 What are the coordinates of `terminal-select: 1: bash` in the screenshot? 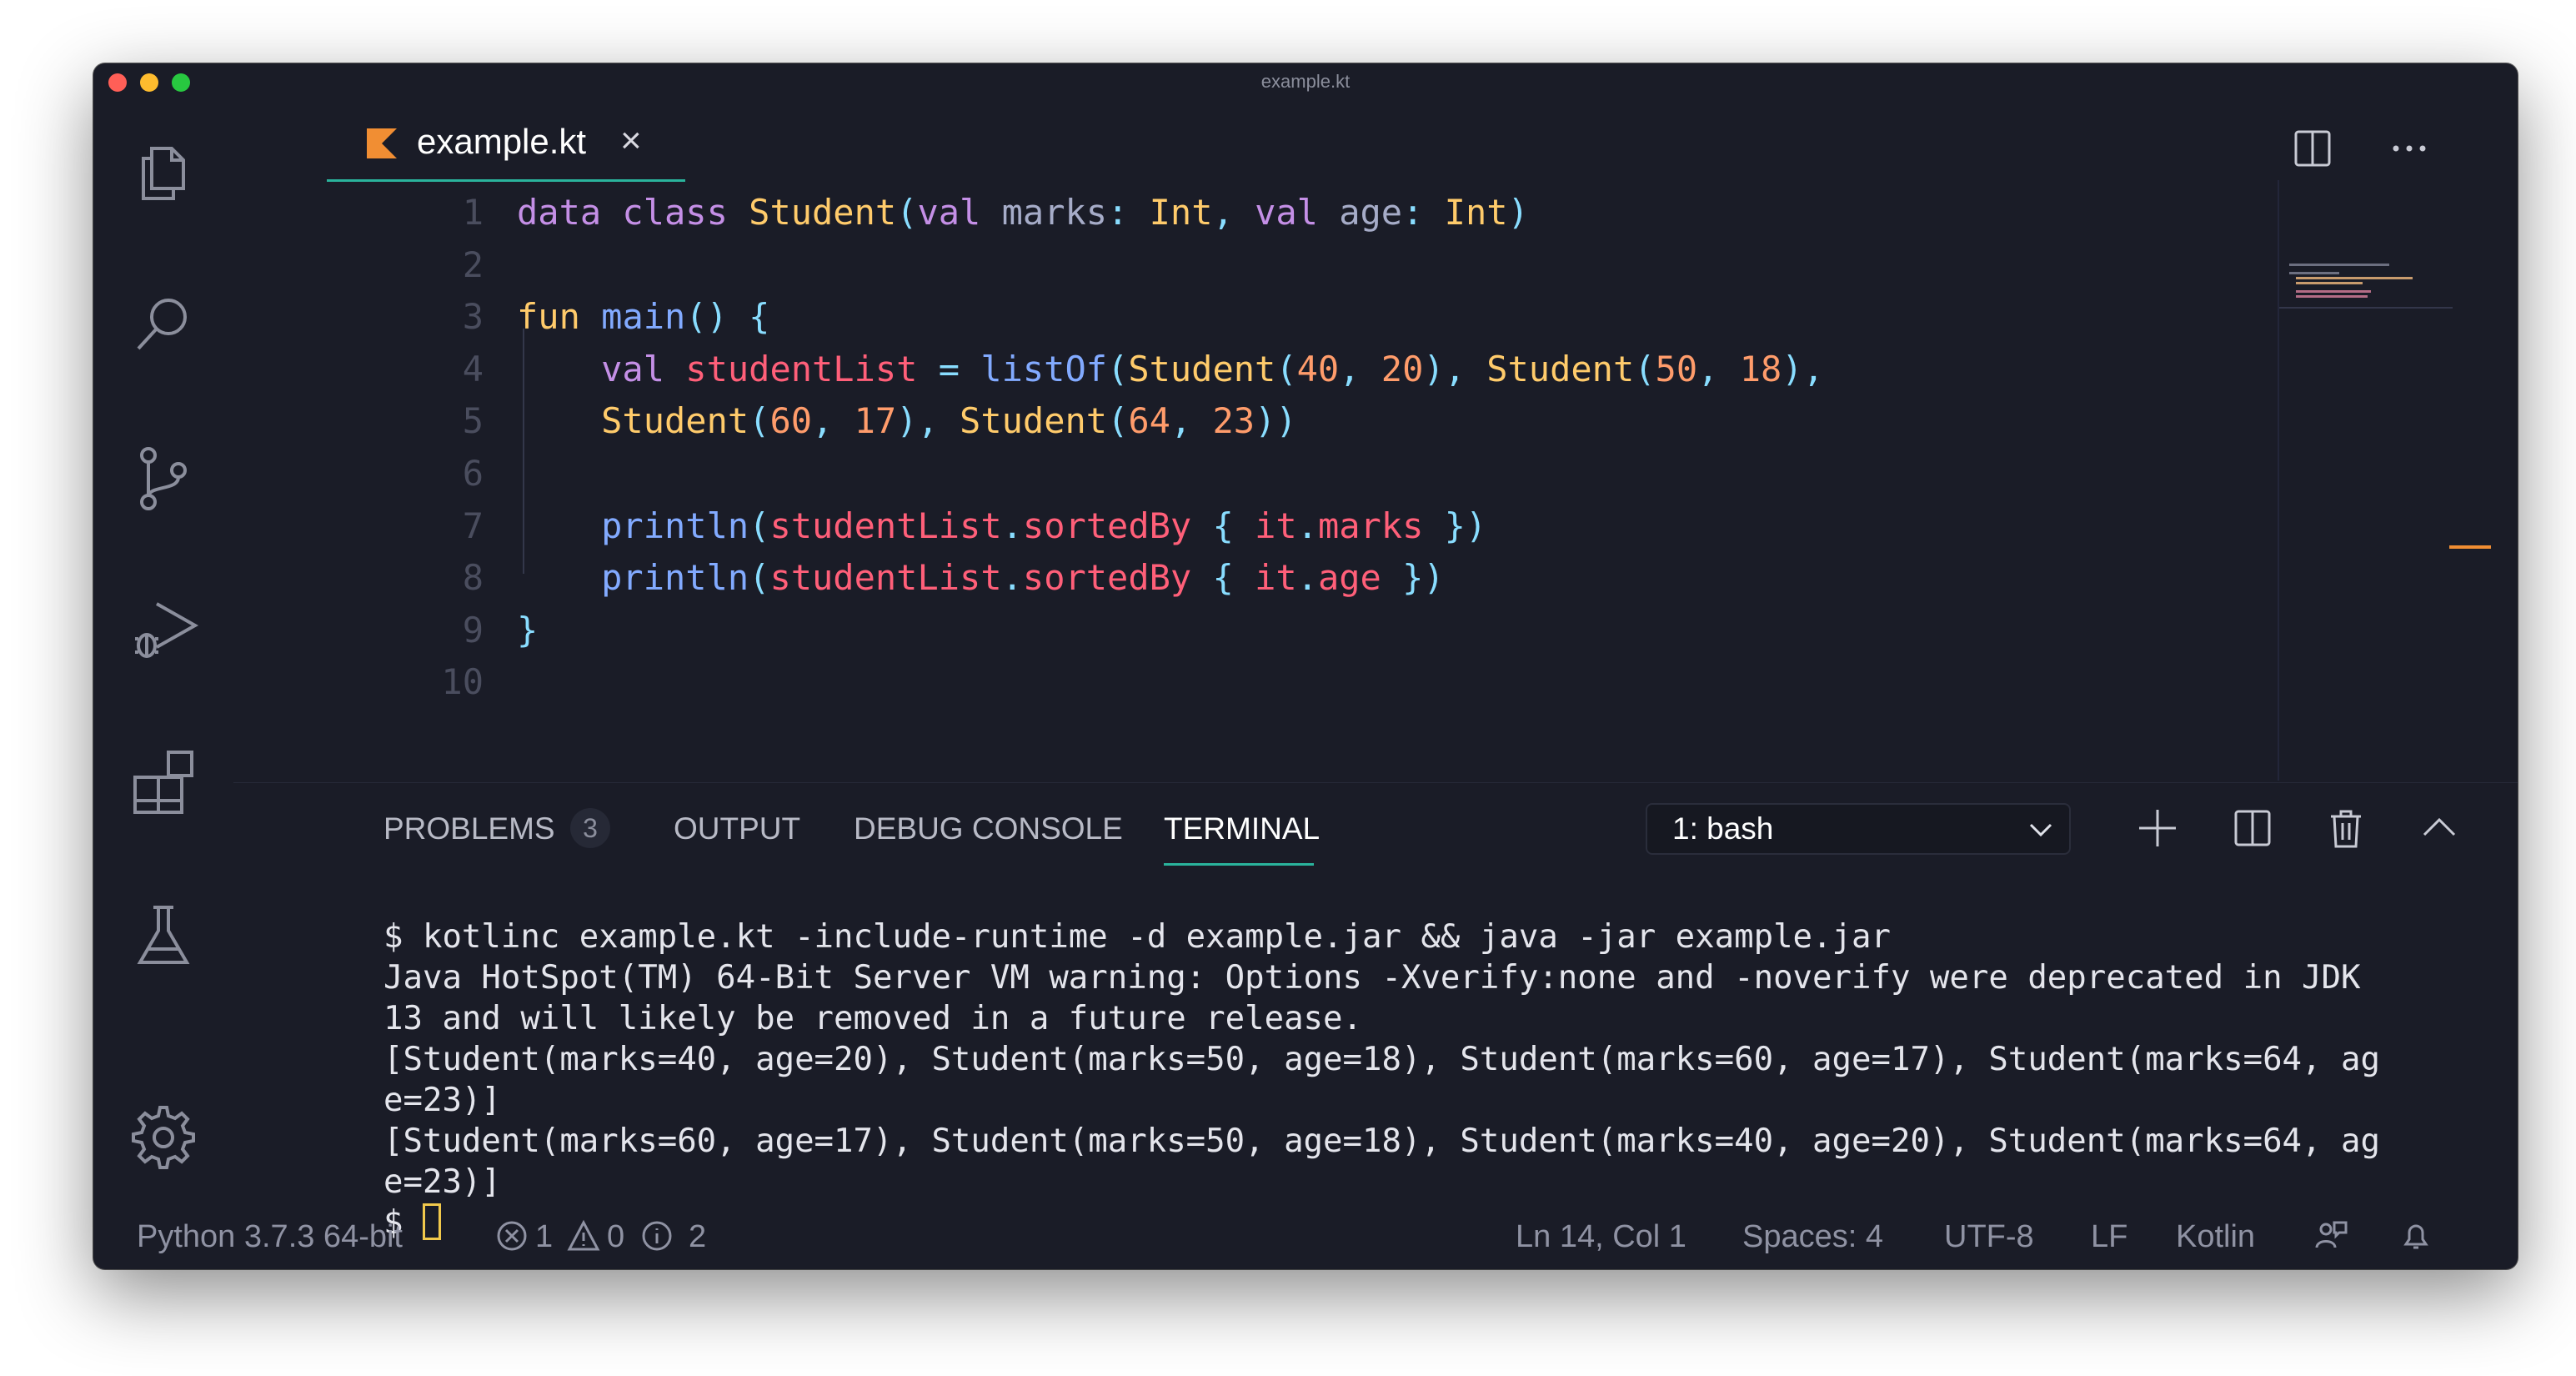 It's located at (1858, 829).